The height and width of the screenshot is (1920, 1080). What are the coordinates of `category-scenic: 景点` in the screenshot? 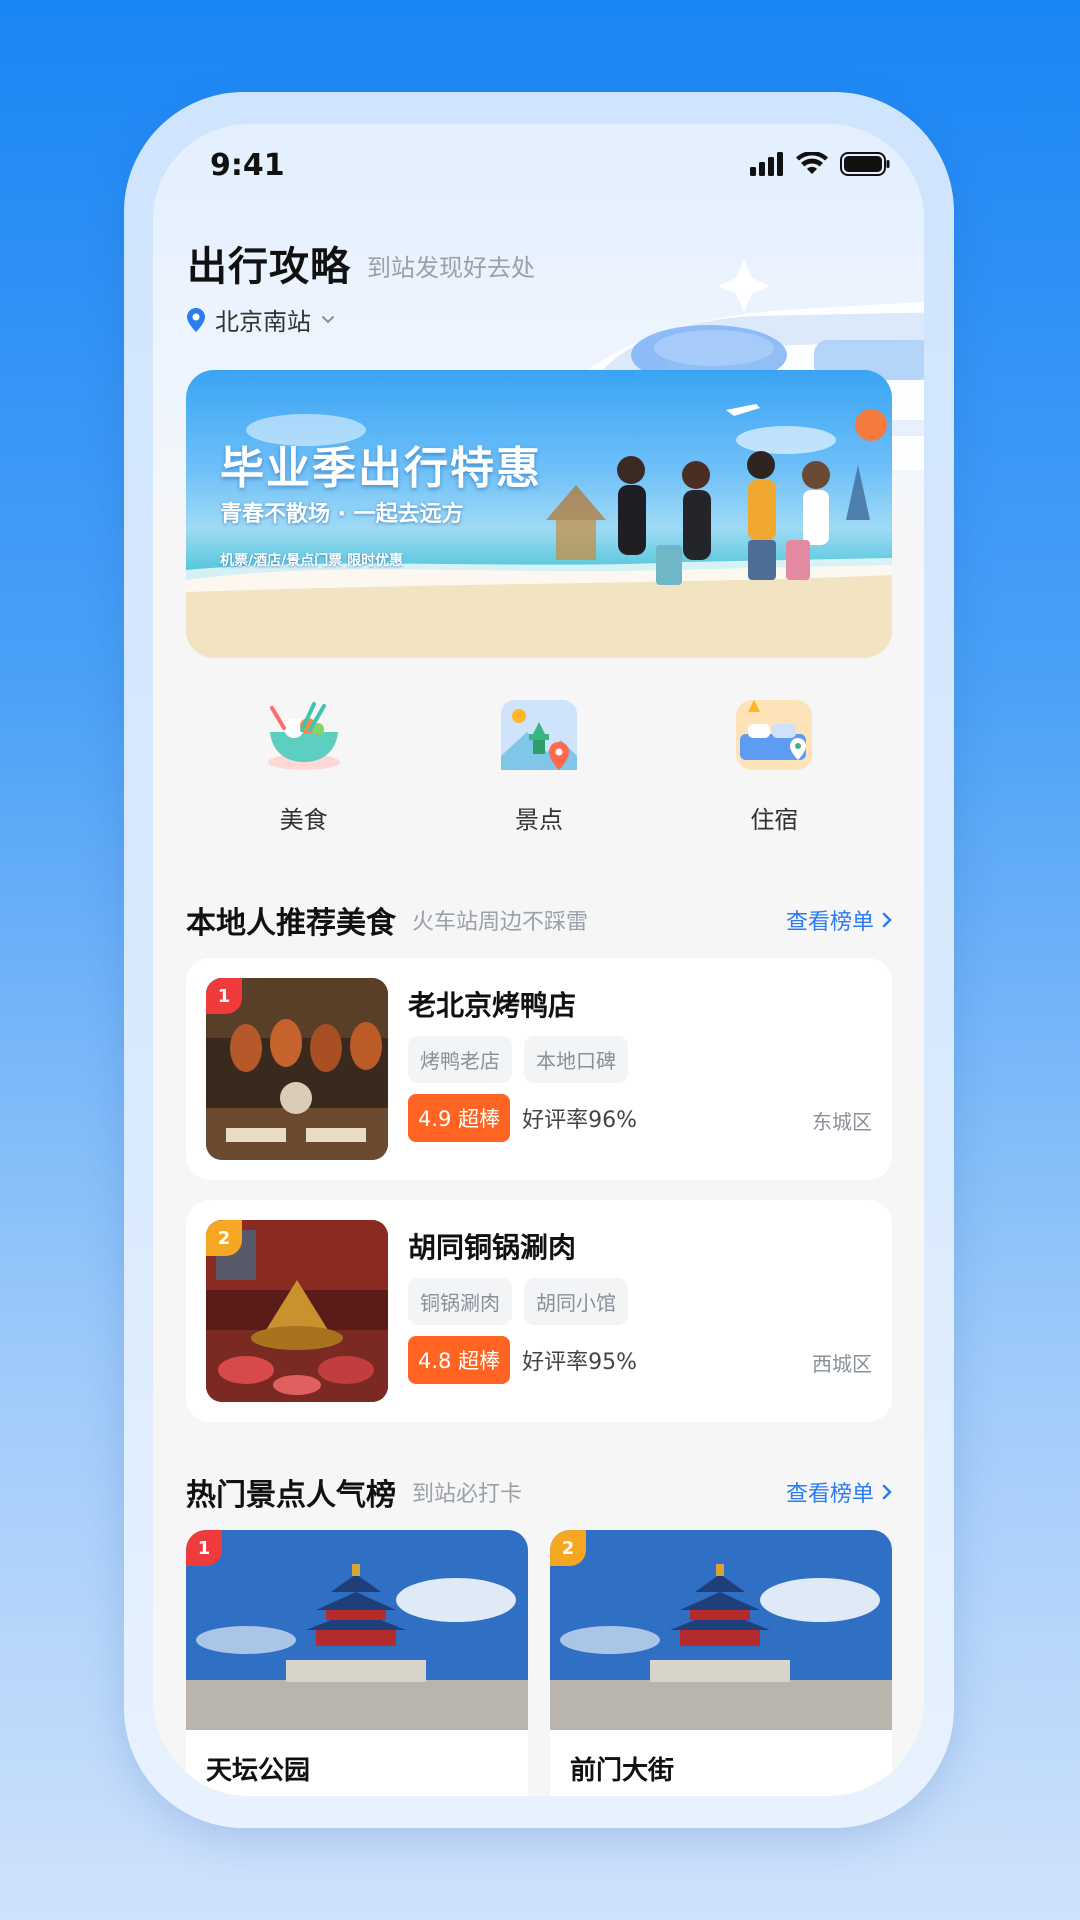 It's located at (539, 769).